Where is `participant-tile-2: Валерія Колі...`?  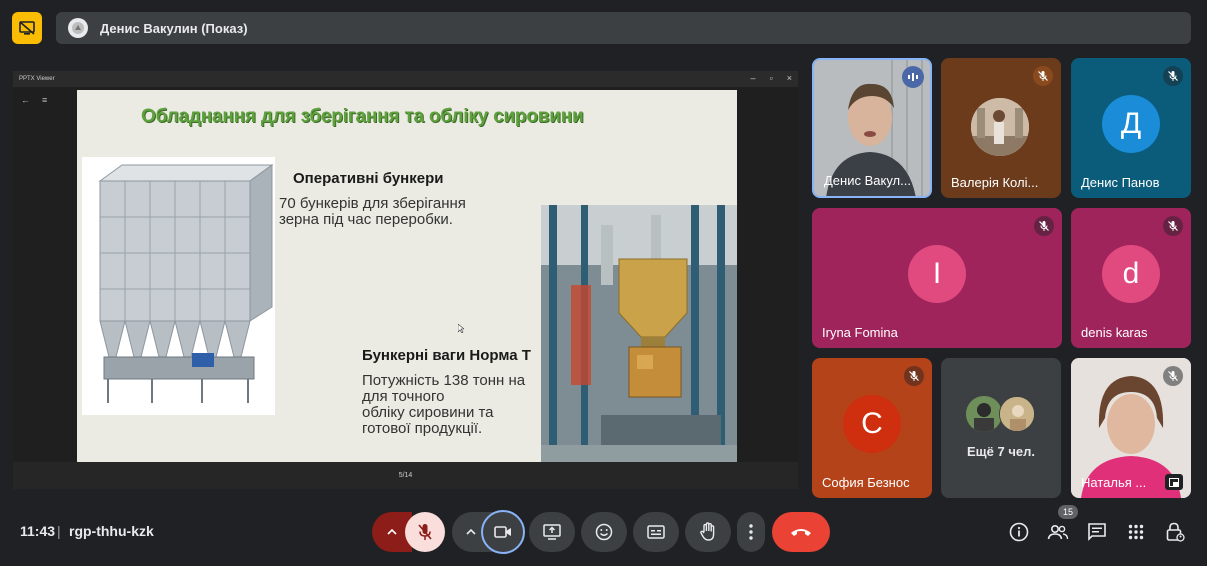
participant-tile-2: Валерія Колі... is located at coordinates (1001, 128).